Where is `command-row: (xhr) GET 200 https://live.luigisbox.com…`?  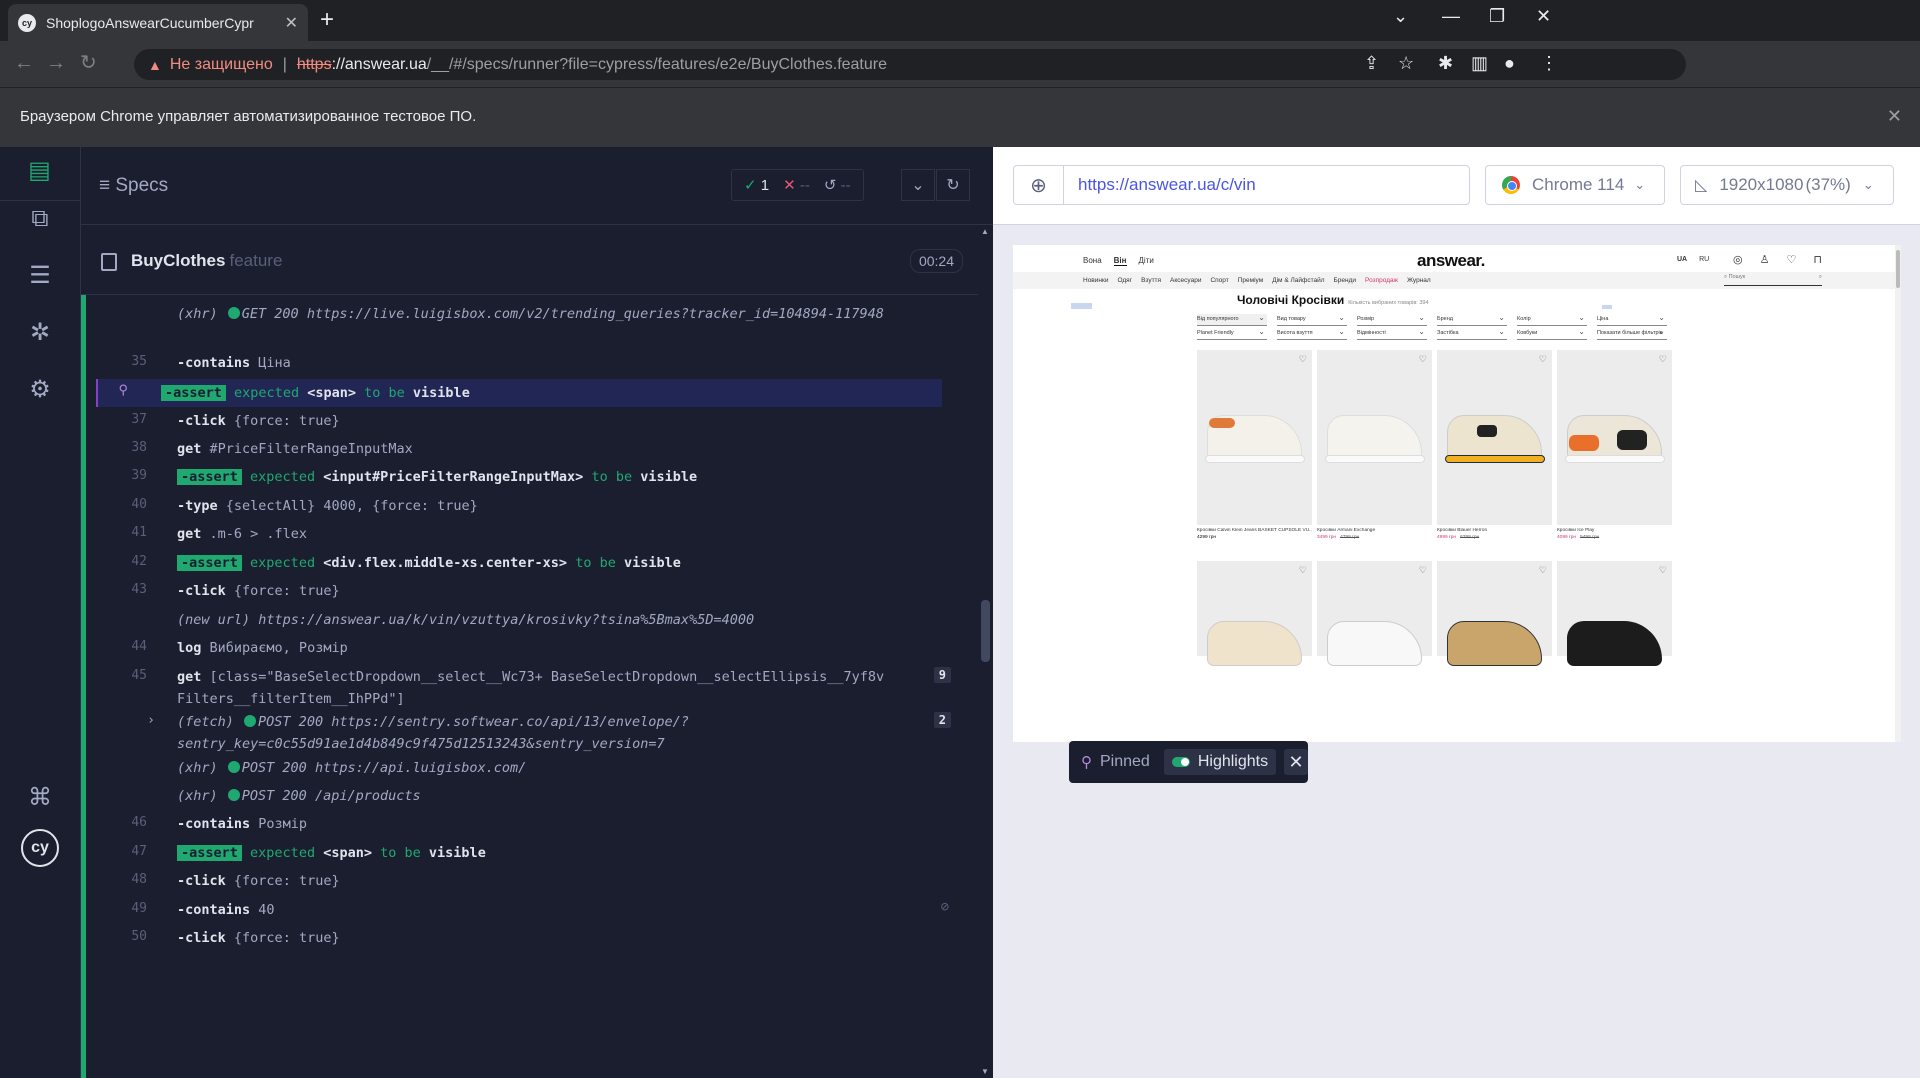 command-row: (xhr) GET 200 https://live.luigisbox.com… is located at coordinates (534, 326).